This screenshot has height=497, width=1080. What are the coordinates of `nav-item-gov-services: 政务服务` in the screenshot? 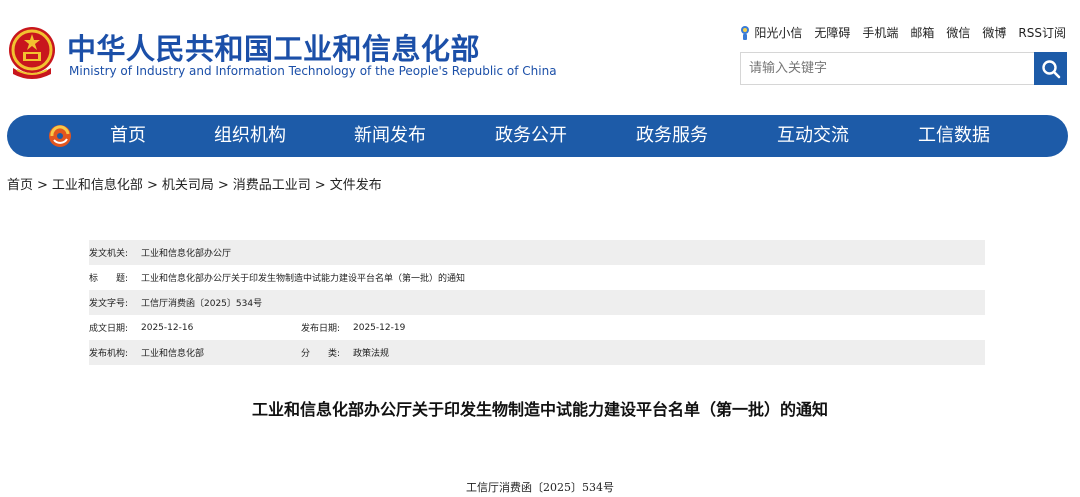 It's located at (672, 136).